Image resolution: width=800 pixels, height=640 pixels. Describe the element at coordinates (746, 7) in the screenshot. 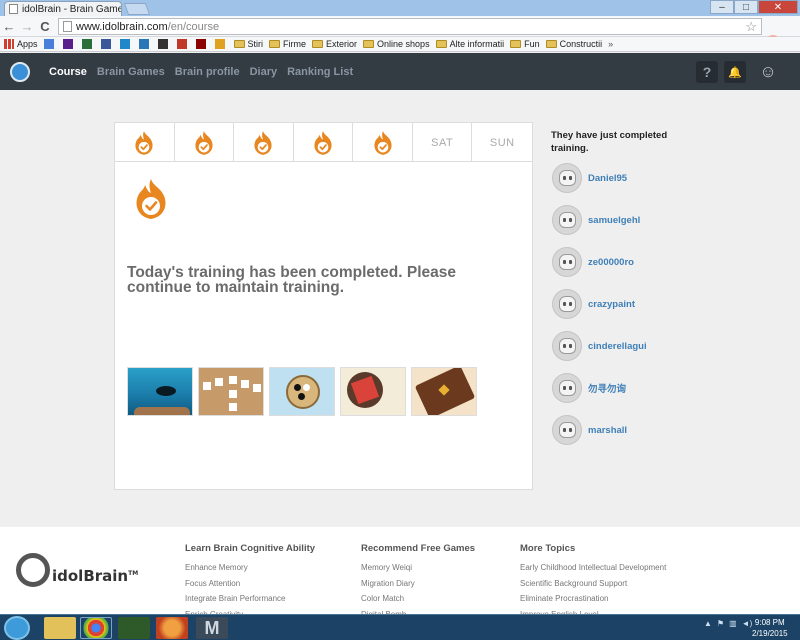

I see `maximize-button: □` at that location.